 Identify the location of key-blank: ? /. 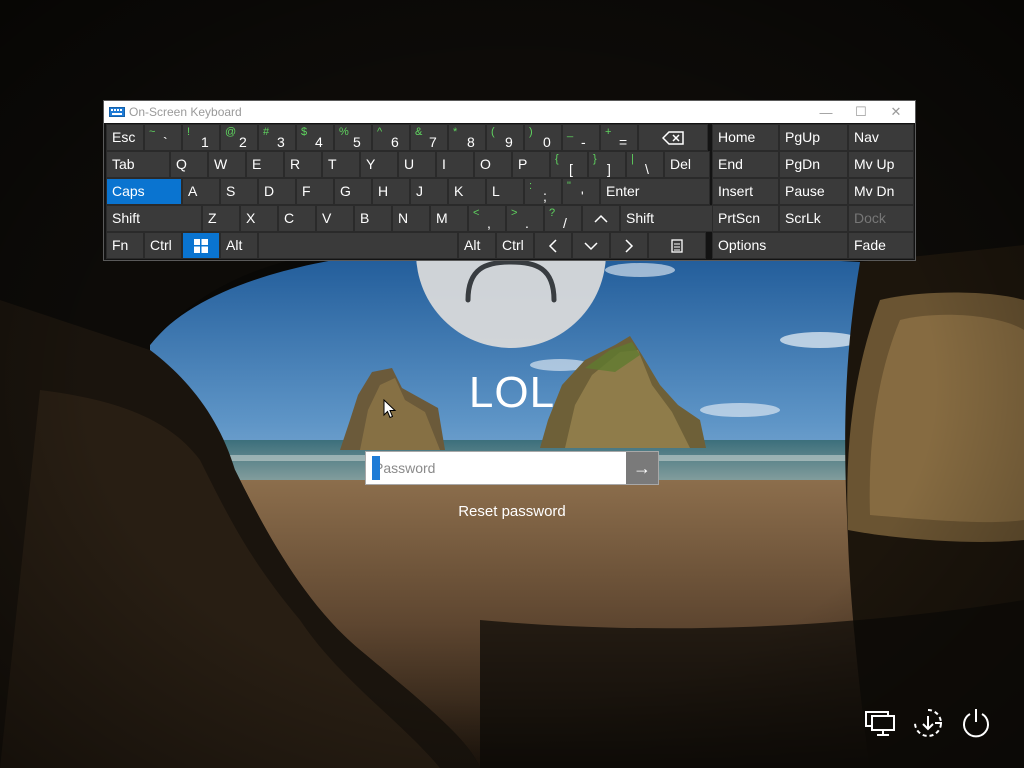
(563, 218).